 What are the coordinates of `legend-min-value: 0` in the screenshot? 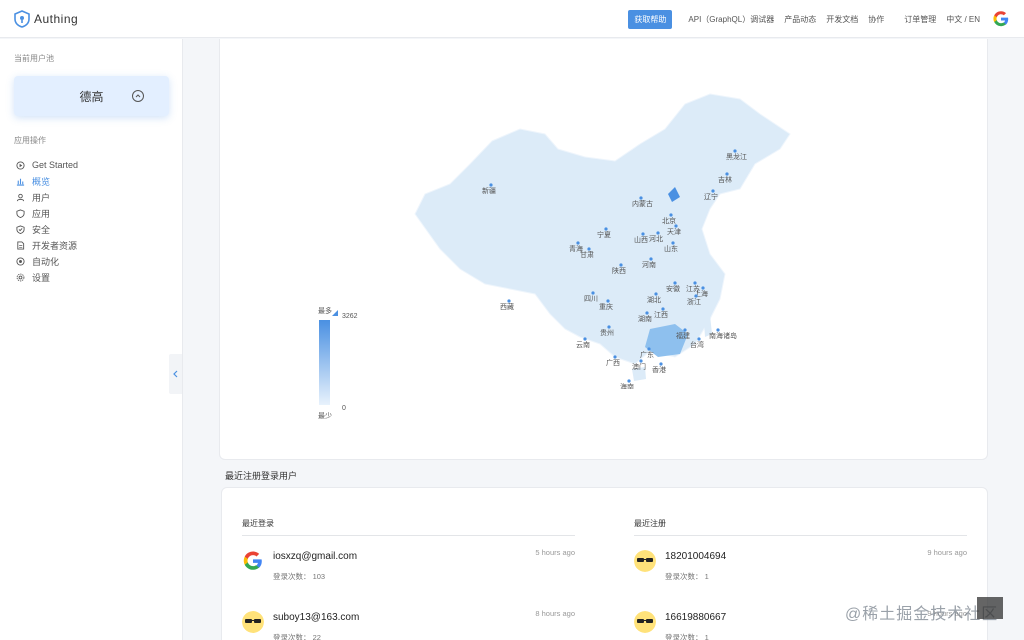 It's located at (344, 408).